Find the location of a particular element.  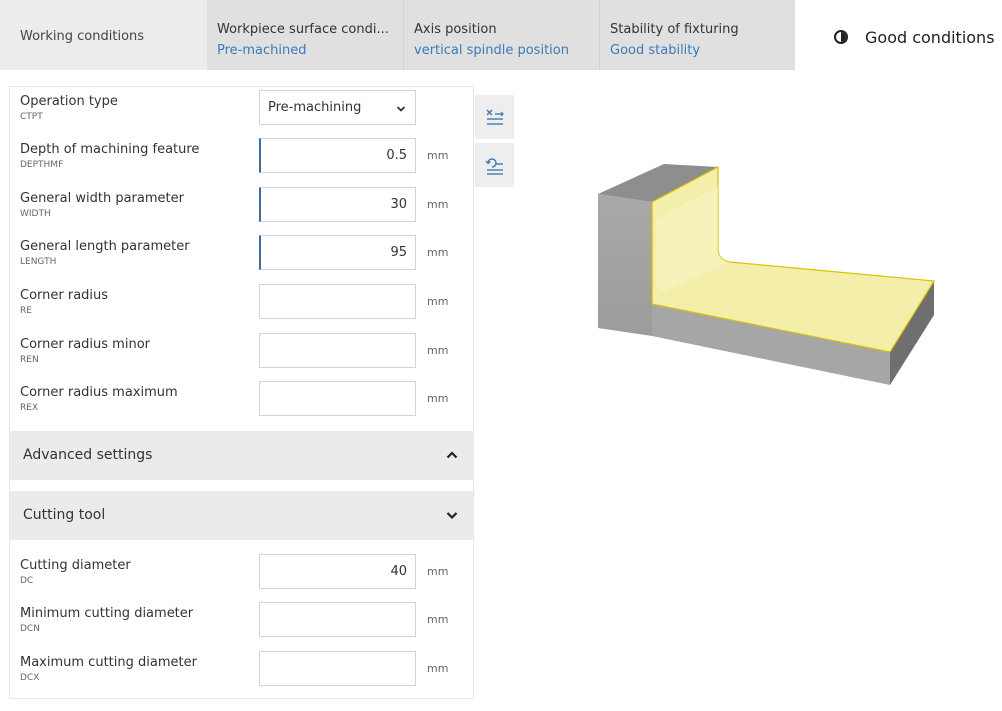

chevron-up-icon is located at coordinates (452, 455).